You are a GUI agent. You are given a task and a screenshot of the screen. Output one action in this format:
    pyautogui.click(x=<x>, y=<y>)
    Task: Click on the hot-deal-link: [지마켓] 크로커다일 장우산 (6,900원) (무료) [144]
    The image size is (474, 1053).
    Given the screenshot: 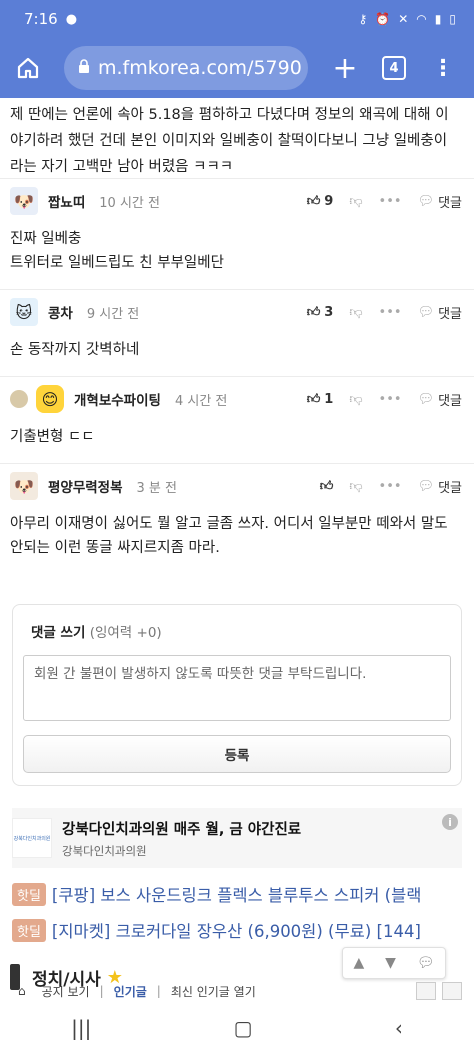 What is the action you would take?
    pyautogui.click(x=236, y=930)
    